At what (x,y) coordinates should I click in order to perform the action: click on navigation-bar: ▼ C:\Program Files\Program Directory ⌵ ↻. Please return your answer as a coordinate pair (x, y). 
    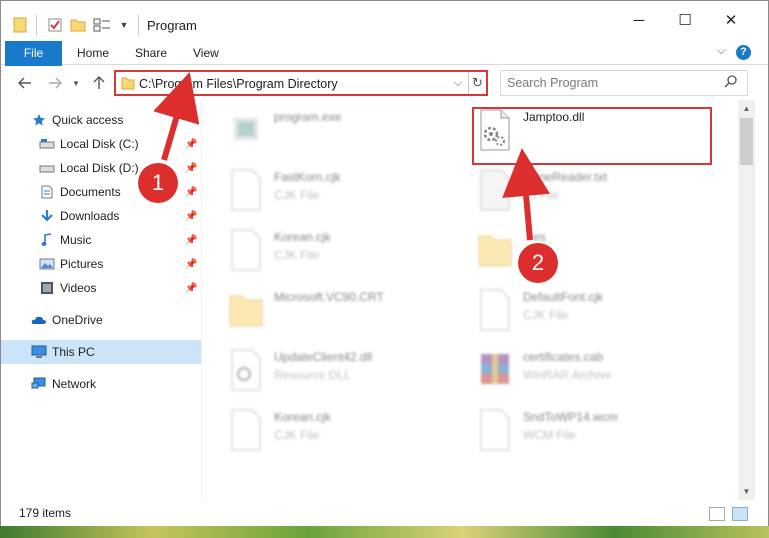
    Looking at the image, I should click on (384, 83).